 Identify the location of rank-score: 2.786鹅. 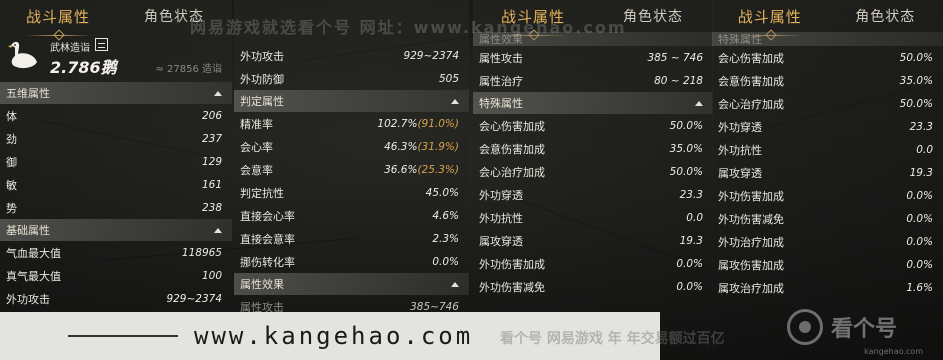
(83, 67).